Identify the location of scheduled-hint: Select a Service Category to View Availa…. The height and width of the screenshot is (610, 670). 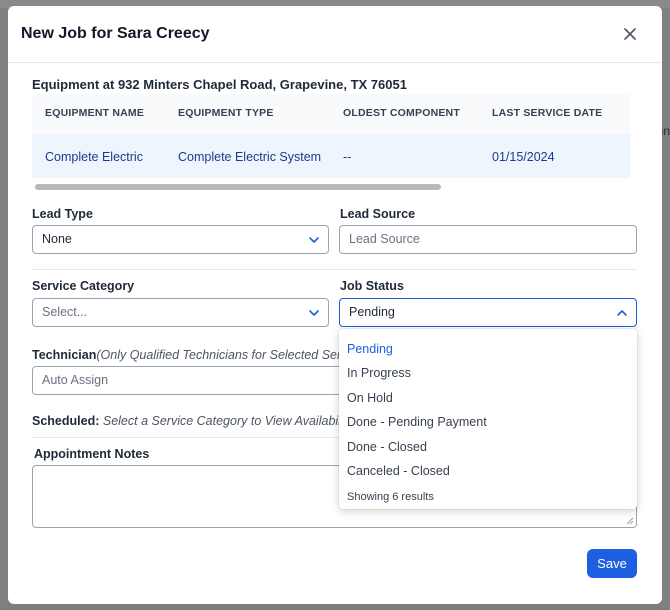
(222, 421).